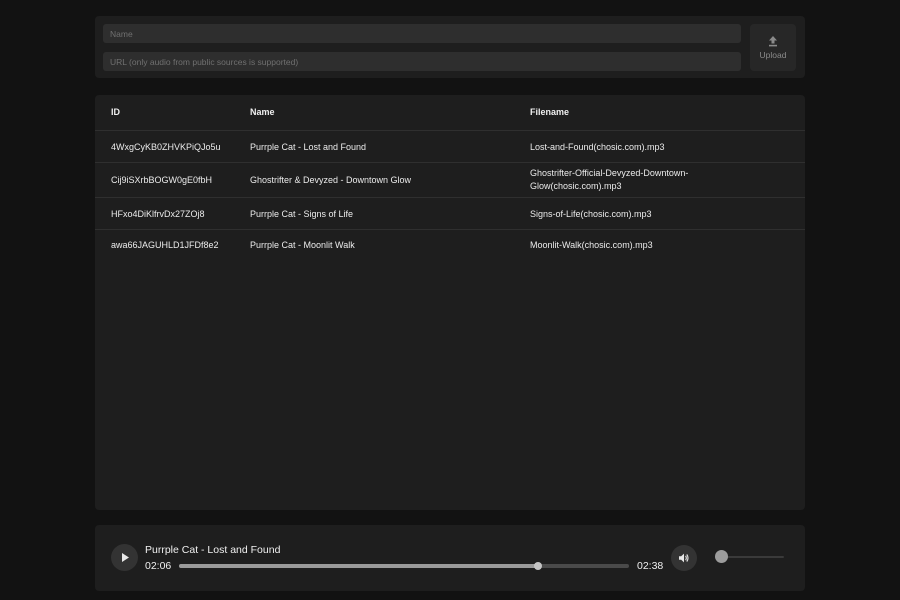 Image resolution: width=900 pixels, height=600 pixels. What do you see at coordinates (422, 33) in the screenshot?
I see `name-input` at bounding box center [422, 33].